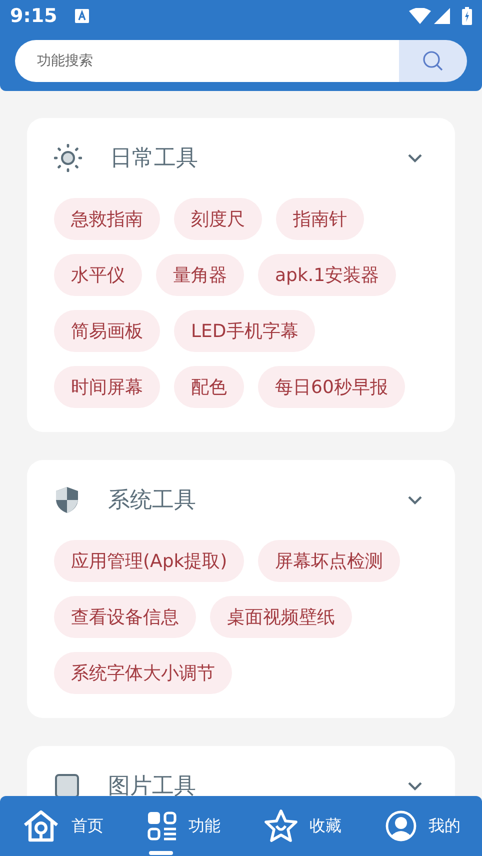 The image size is (482, 856). I want to click on notification-icon, so click(82, 16).